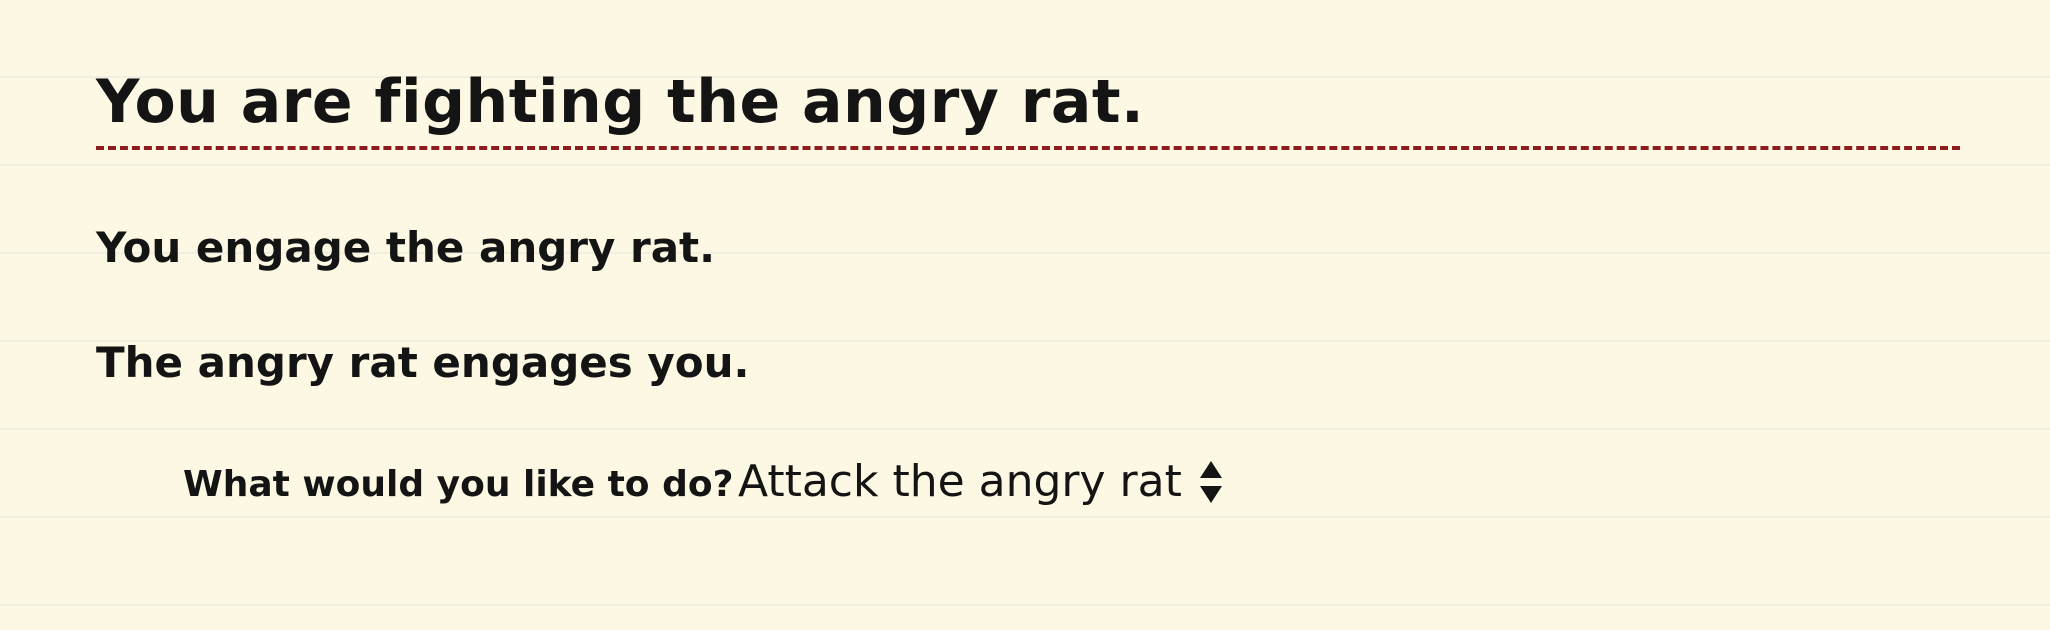  Describe the element at coordinates (960, 481) in the screenshot. I see `action-select-value: Attack the angry rat` at that location.